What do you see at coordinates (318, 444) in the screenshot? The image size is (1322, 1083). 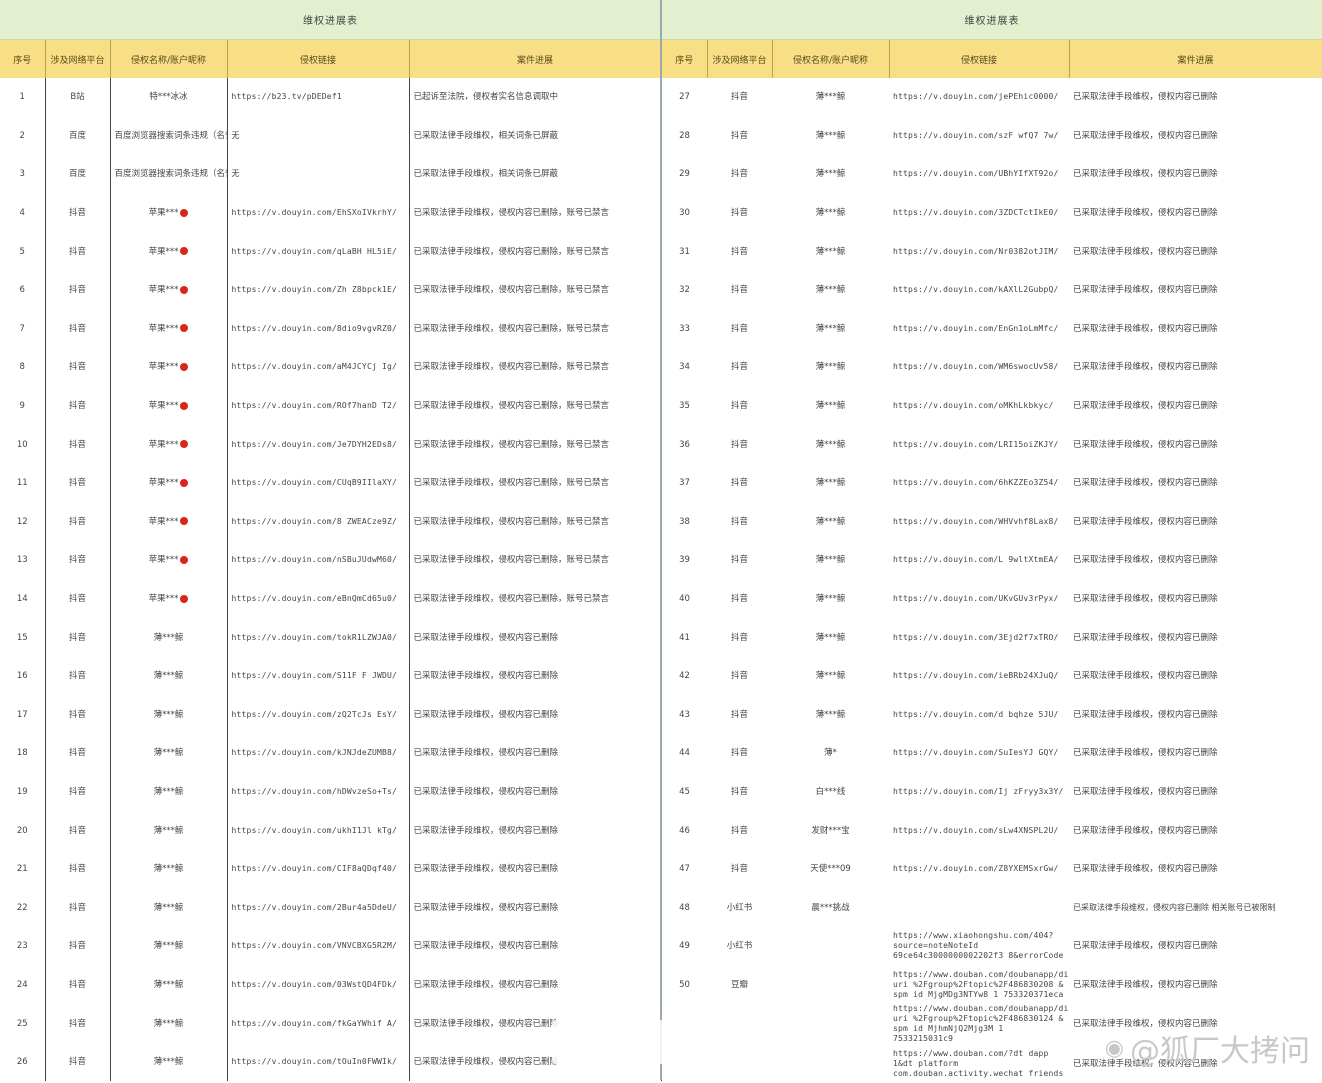 I see `row-infringing-link: https://v.douyin.com/Je7DYH2EDs8/` at bounding box center [318, 444].